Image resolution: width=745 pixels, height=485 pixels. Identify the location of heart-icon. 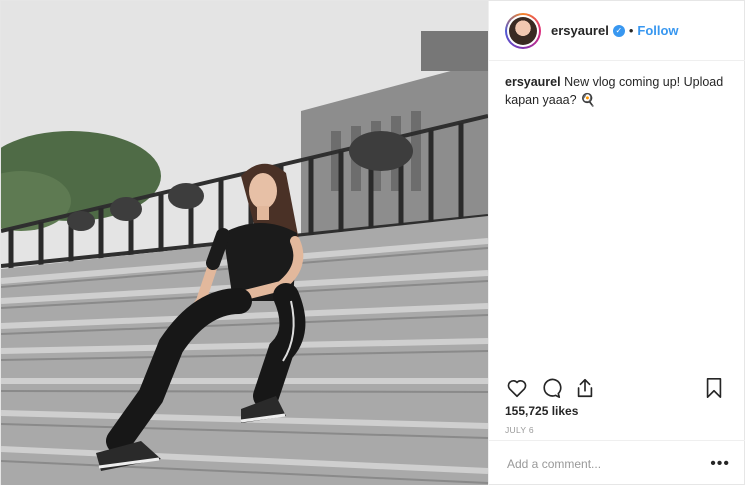
(517, 388).